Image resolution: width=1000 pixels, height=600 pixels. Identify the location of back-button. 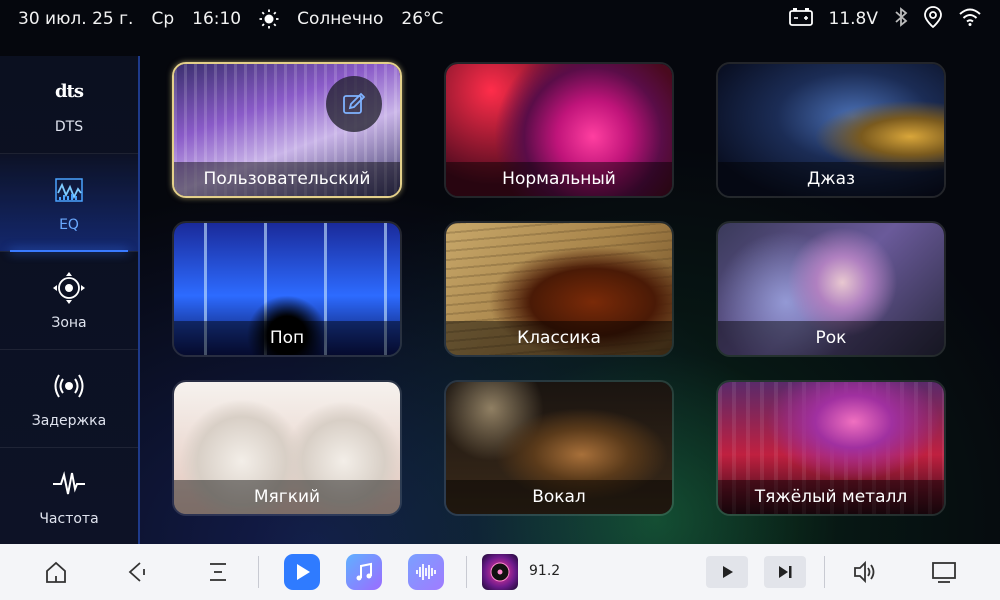
(136, 572).